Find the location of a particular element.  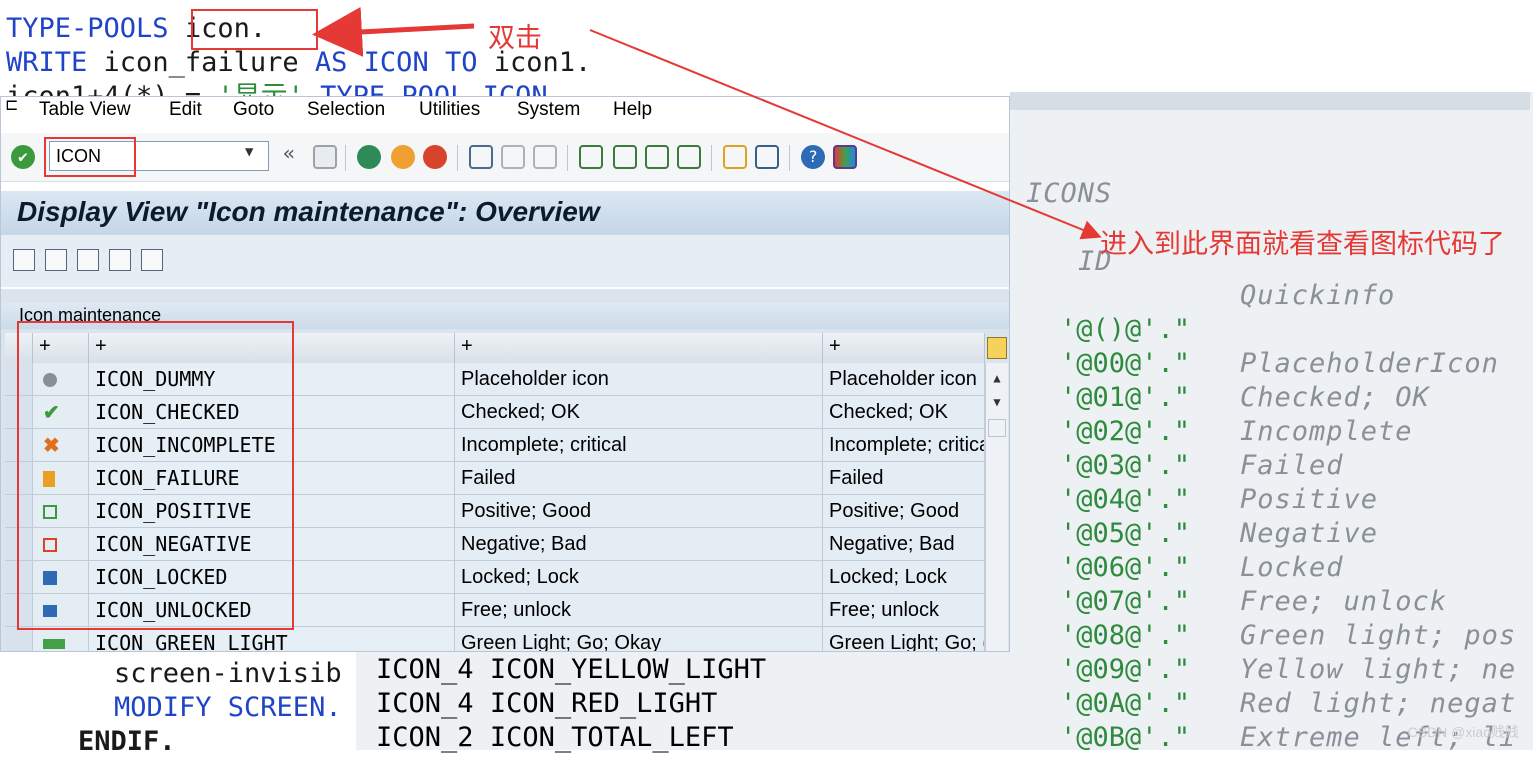

highlight-box-icons is located at coordinates (155, 475).